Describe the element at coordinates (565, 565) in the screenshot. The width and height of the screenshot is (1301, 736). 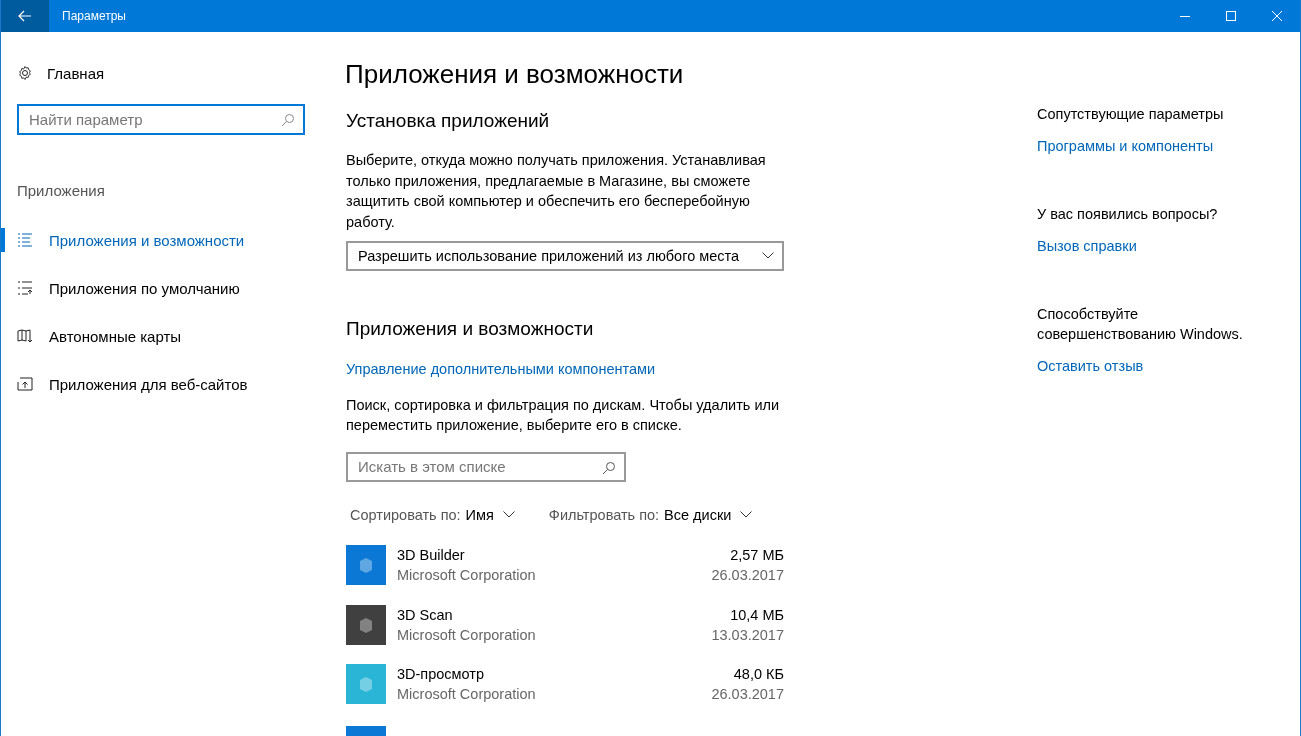
I see `app-list-item: 3D Builder Microsoft Corporation 2,57 МБ 26.03.2017` at that location.